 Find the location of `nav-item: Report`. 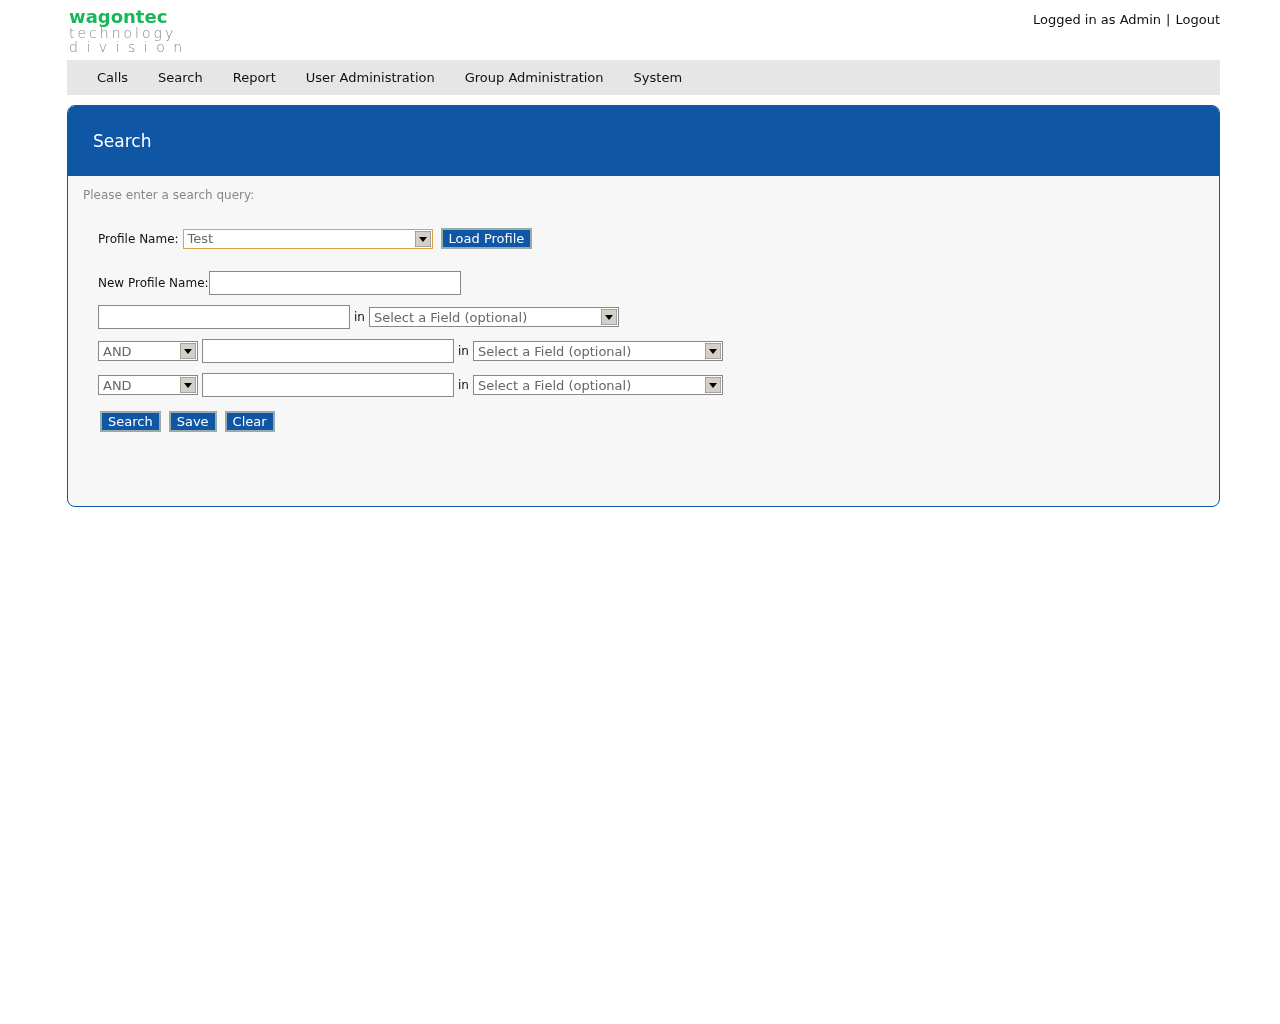

nav-item: Report is located at coordinates (254, 77).